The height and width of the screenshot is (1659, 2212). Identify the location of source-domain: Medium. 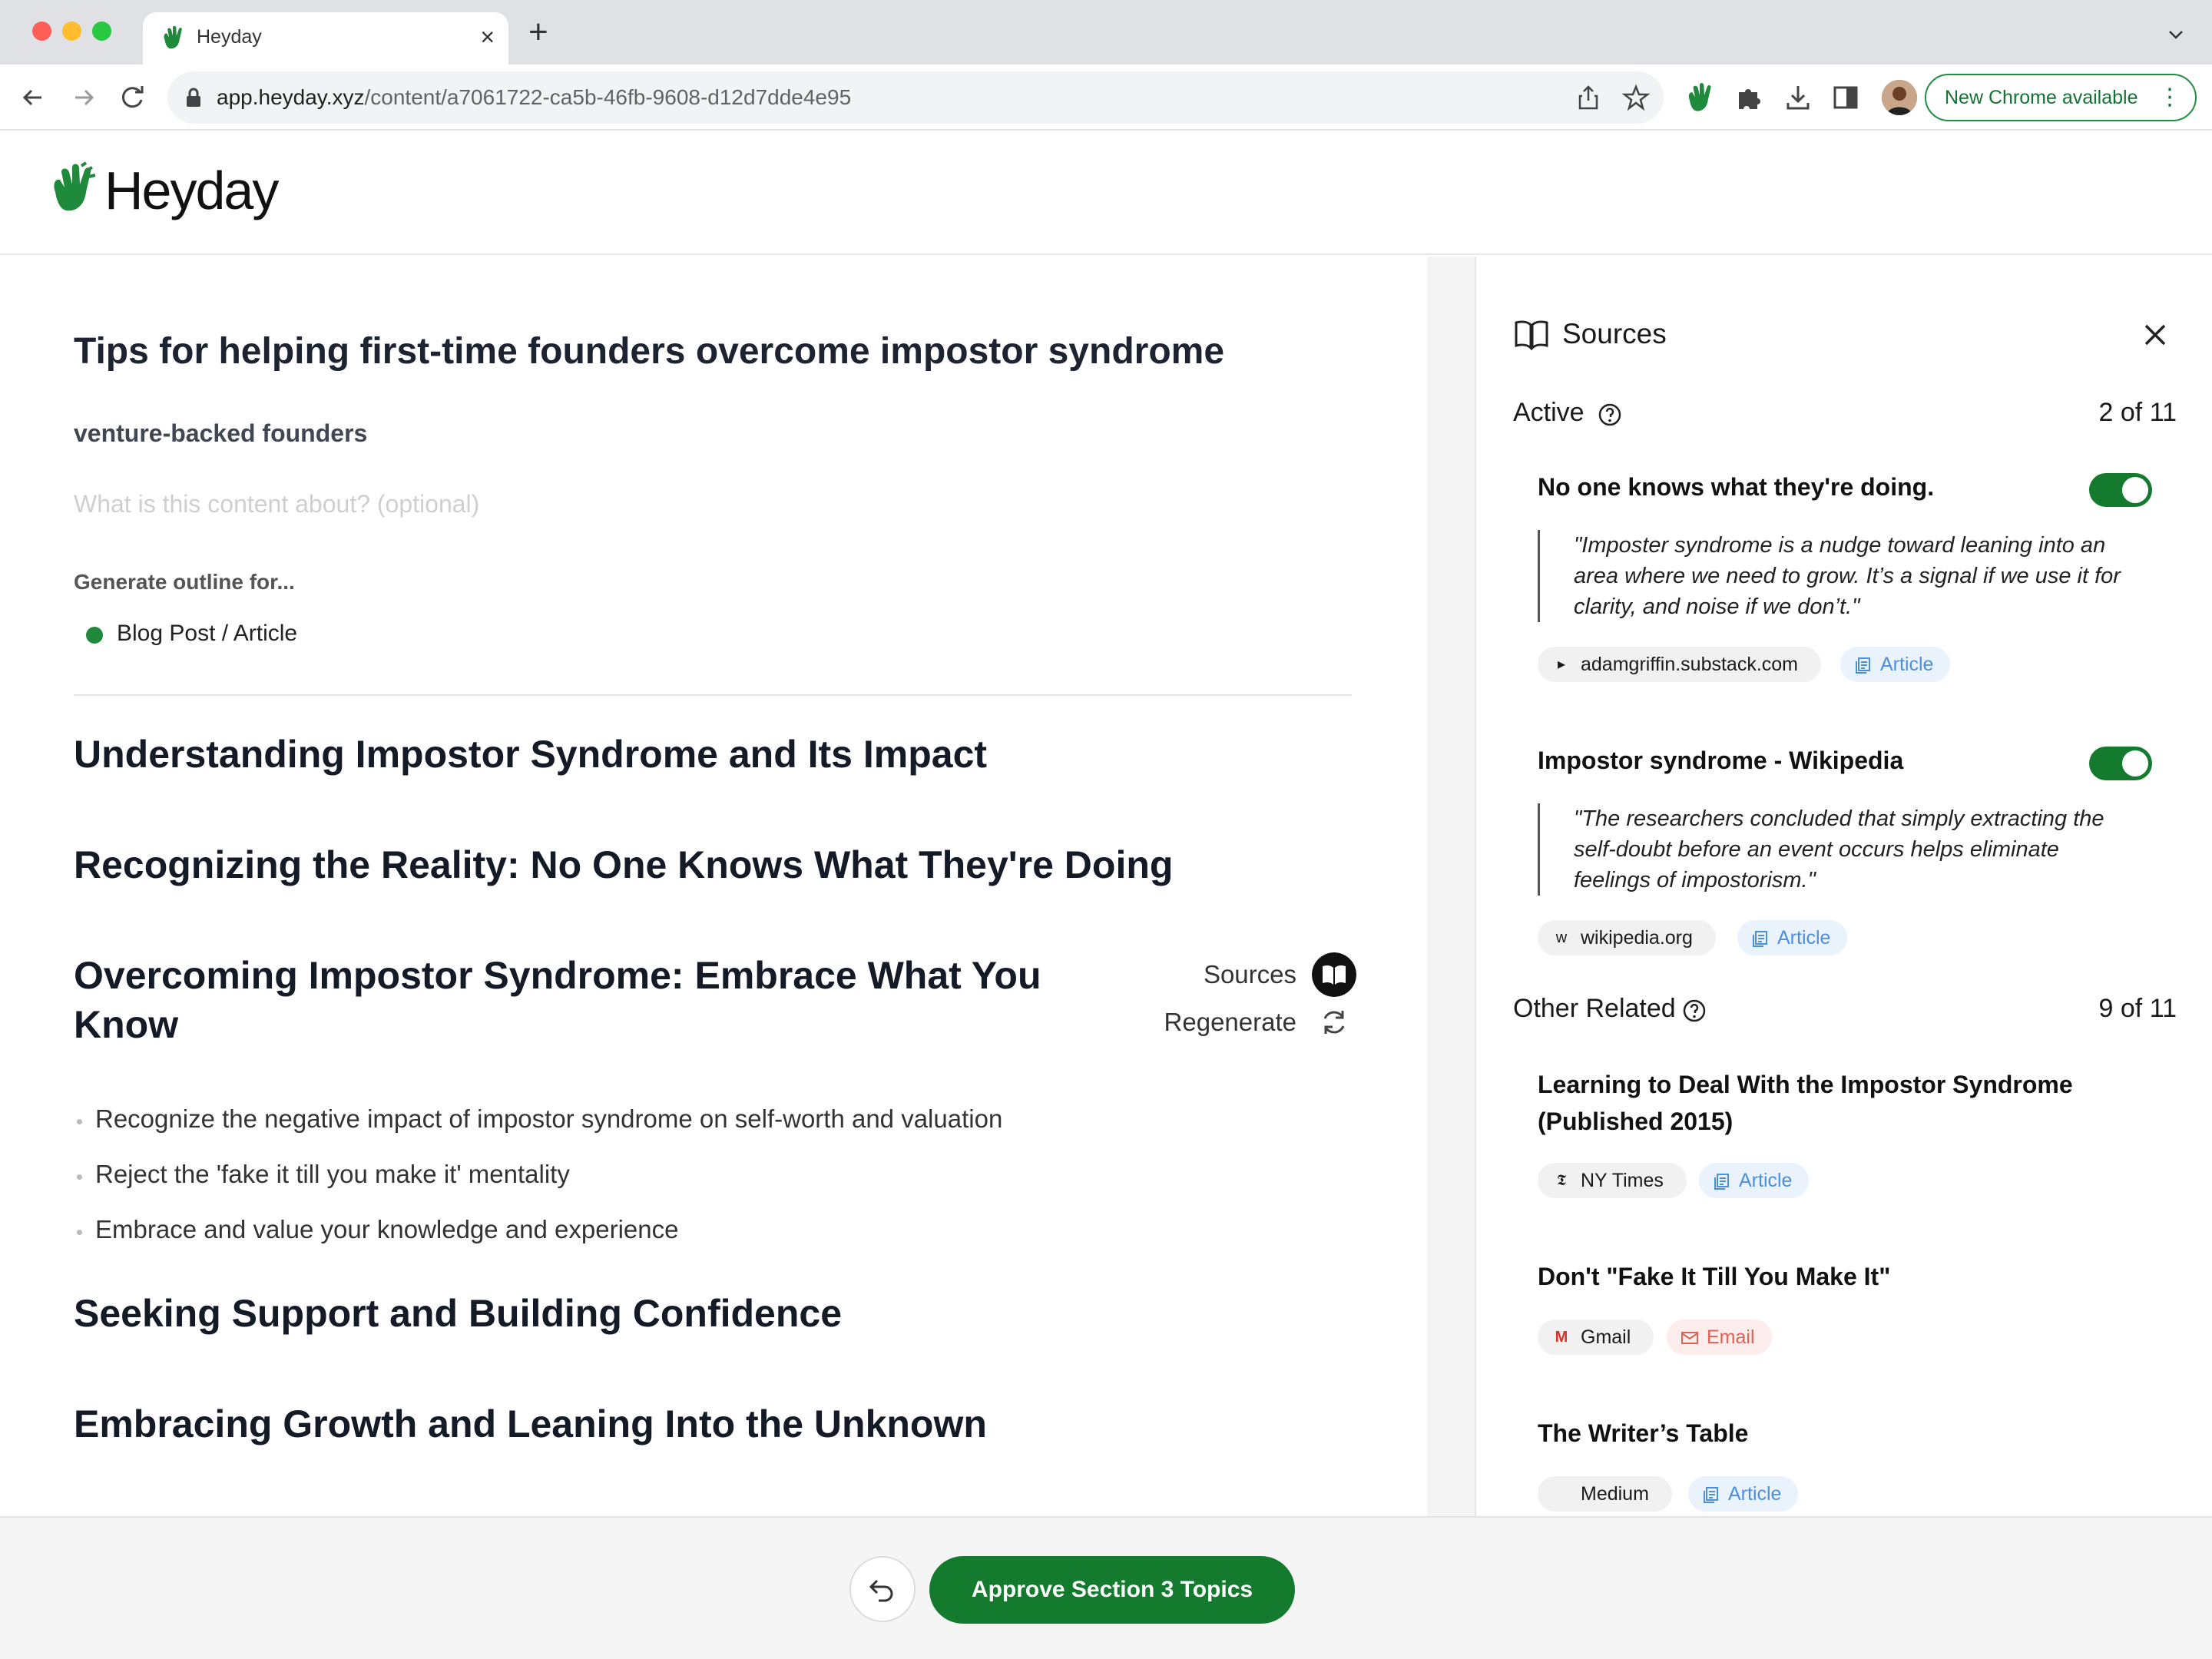
(1615, 1494).